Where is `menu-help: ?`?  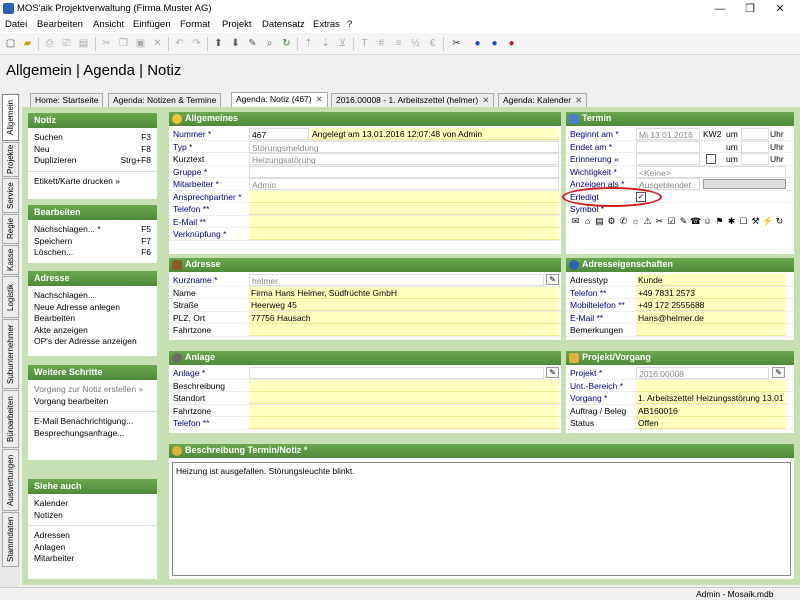
menu-help: ? is located at coordinates (349, 24).